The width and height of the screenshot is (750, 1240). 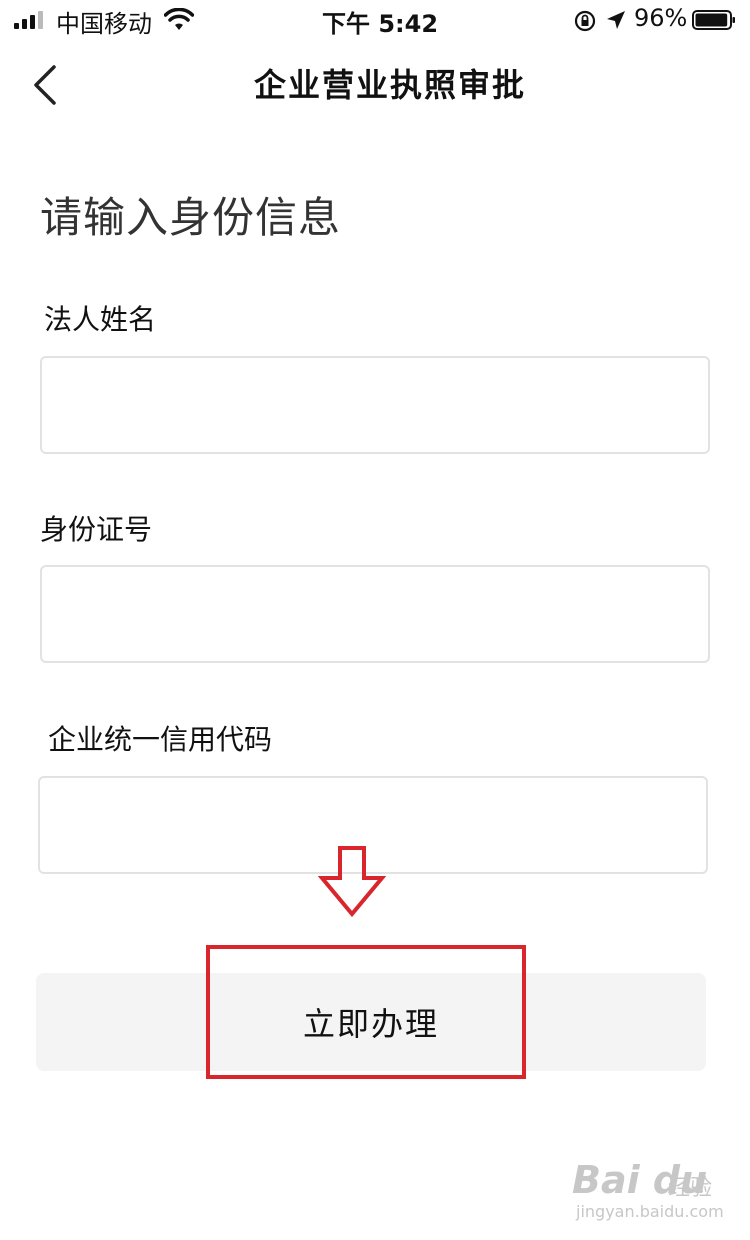 What do you see at coordinates (191, 217) in the screenshot?
I see `form-heading: 请输入身份信息` at bounding box center [191, 217].